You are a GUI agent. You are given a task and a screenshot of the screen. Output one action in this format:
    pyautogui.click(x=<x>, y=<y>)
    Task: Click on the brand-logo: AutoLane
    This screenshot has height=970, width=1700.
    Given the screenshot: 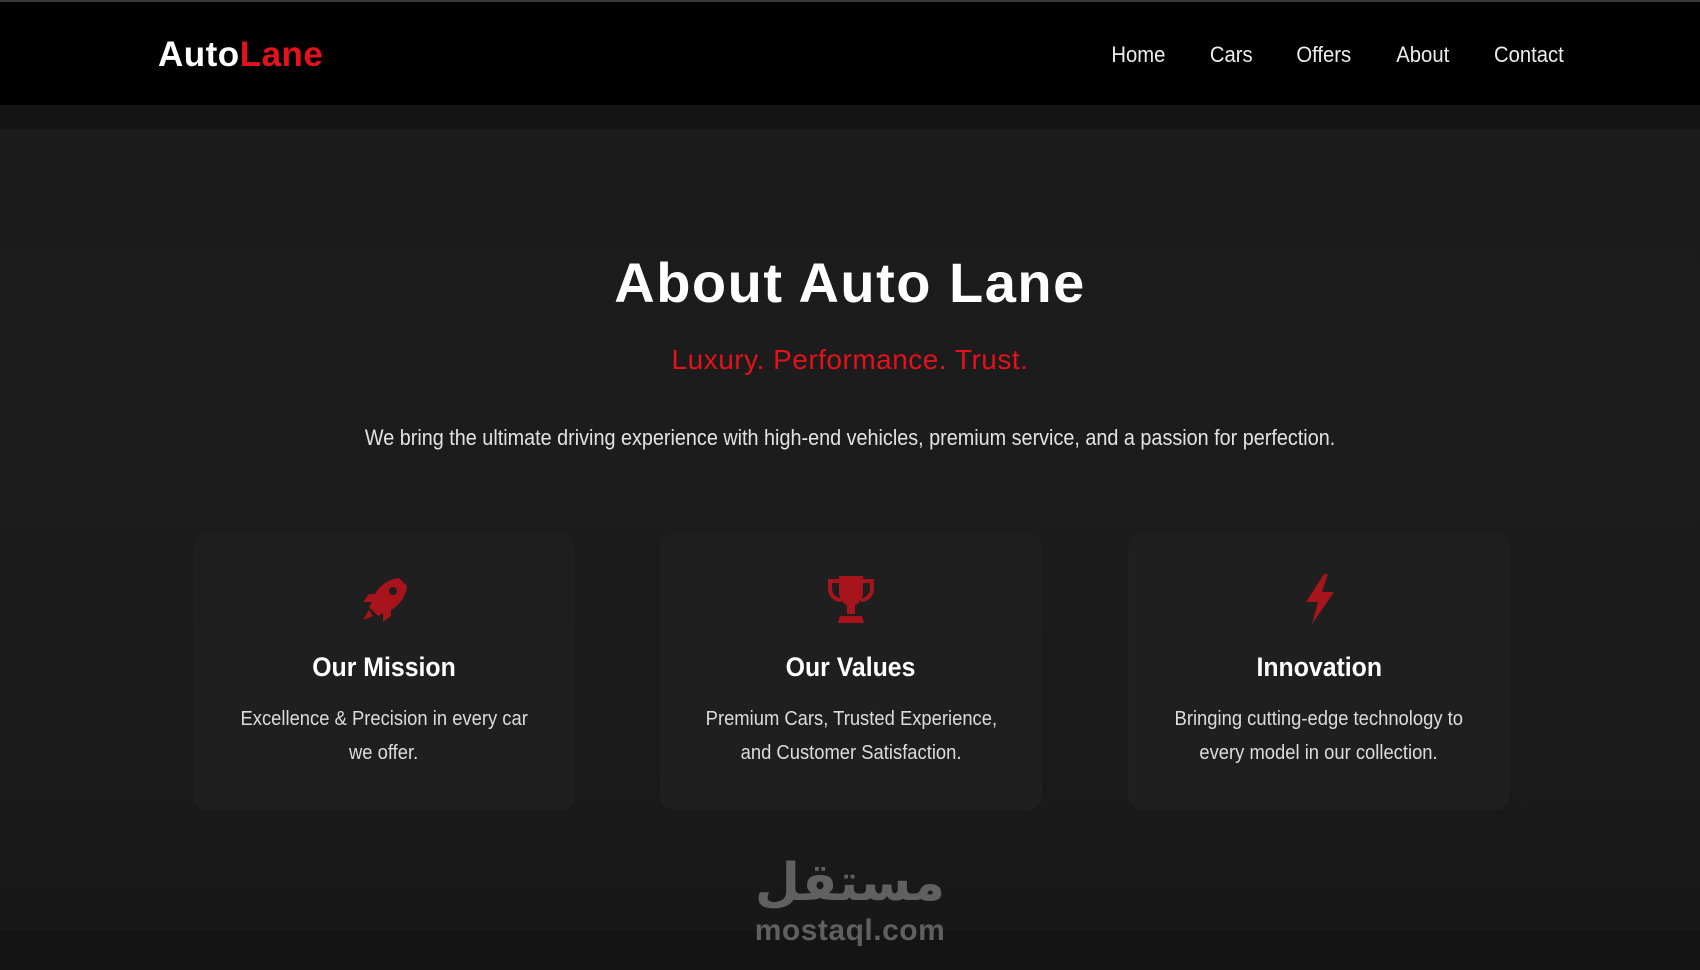 What is the action you would take?
    pyautogui.click(x=240, y=55)
    